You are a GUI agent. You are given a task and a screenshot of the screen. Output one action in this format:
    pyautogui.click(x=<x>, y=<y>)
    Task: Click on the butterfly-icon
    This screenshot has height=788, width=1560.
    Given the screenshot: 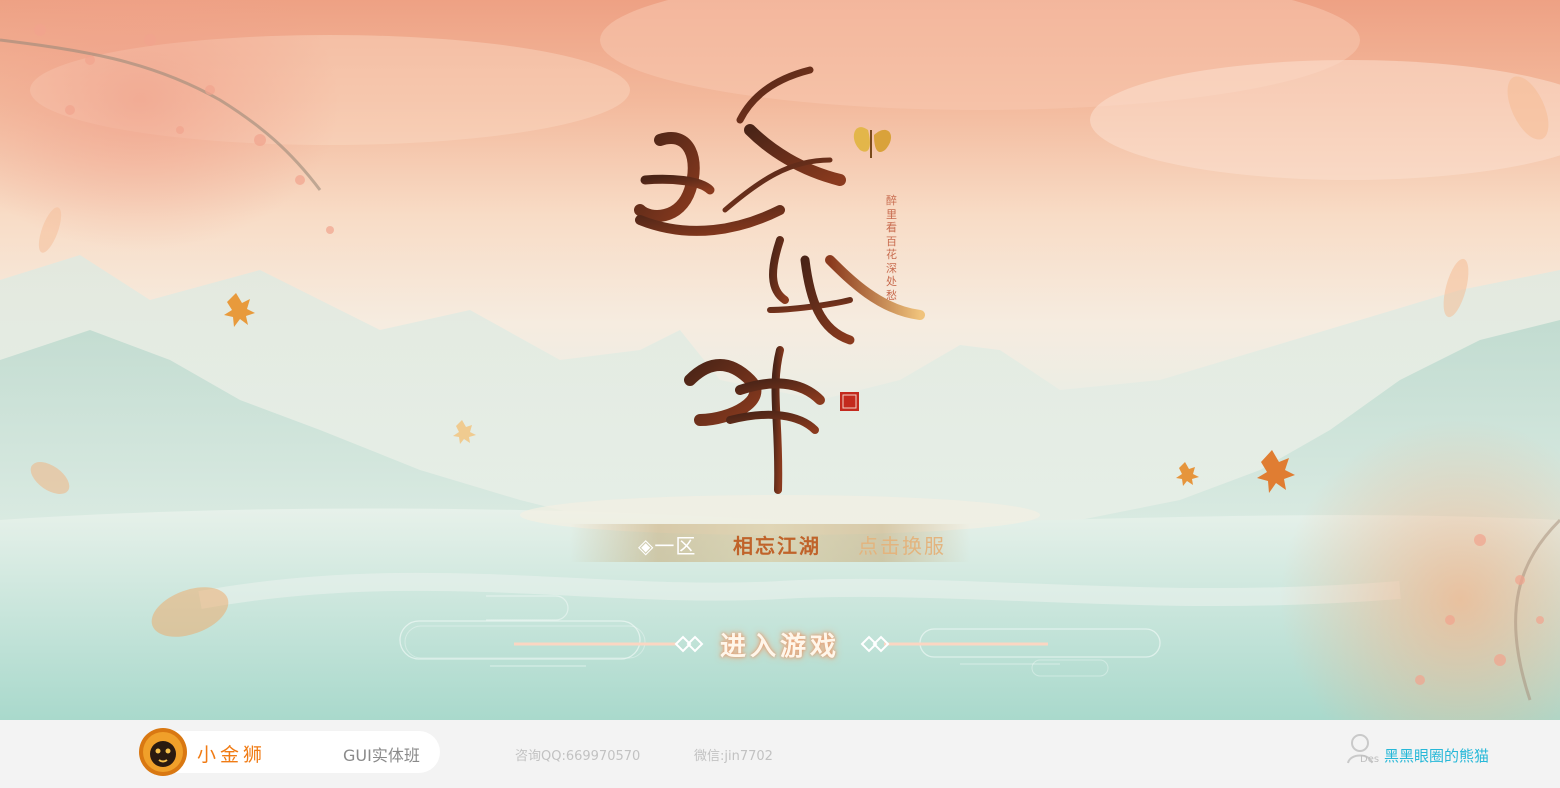 What is the action you would take?
    pyautogui.click(x=872, y=142)
    